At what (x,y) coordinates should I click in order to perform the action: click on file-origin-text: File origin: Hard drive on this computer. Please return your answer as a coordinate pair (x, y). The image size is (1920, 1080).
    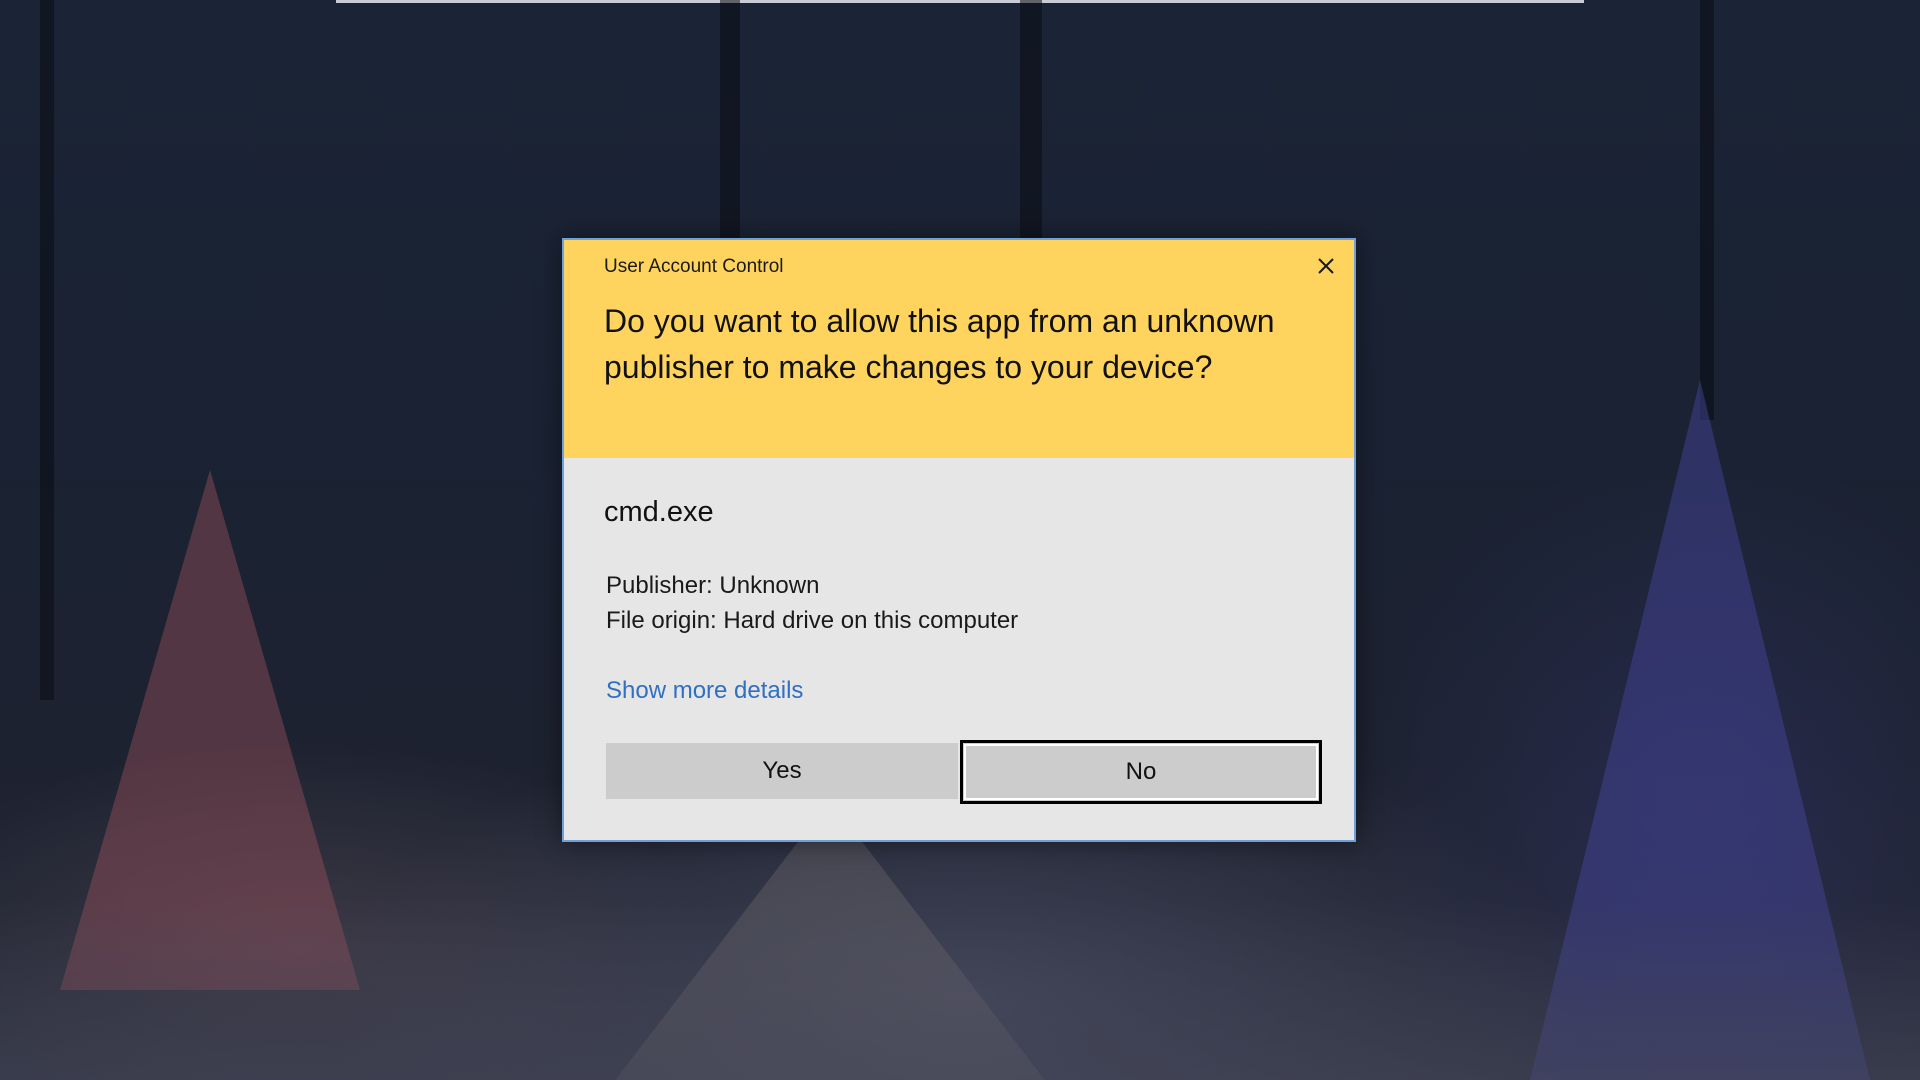
    Looking at the image, I should click on (812, 620).